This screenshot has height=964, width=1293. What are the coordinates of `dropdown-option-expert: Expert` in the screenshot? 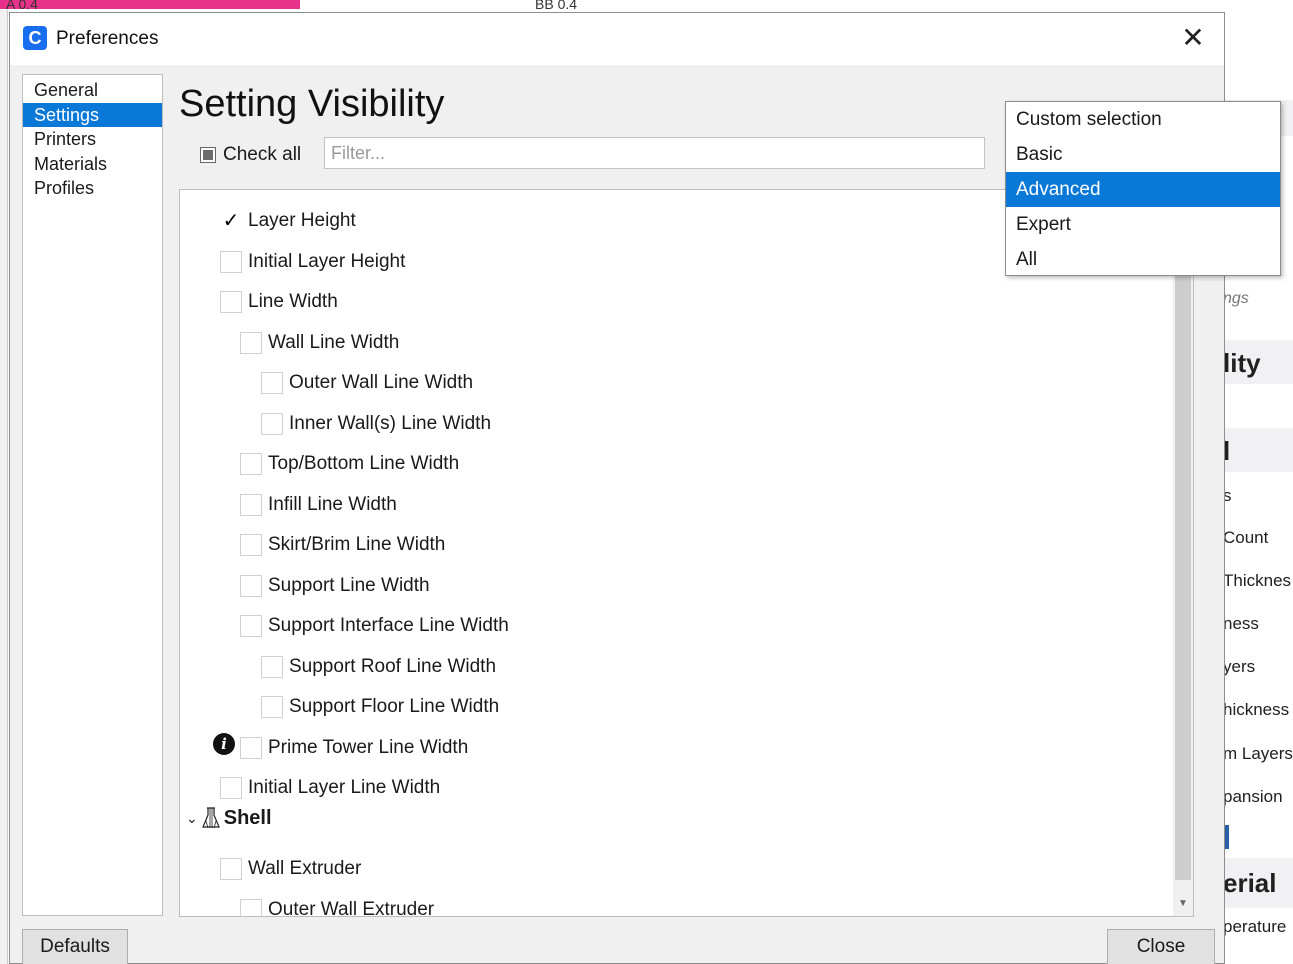 It's located at (1143, 224).